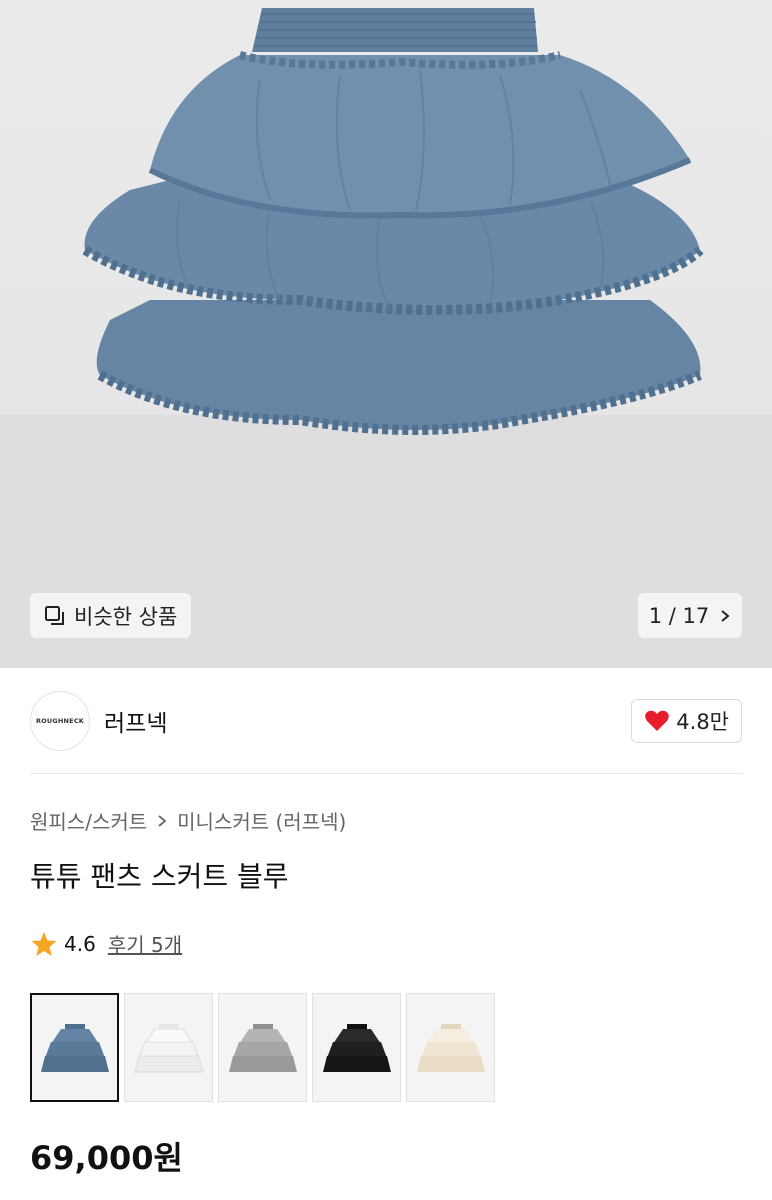 Image resolution: width=772 pixels, height=1200 pixels. Describe the element at coordinates (657, 720) in the screenshot. I see `heart-icon` at that location.